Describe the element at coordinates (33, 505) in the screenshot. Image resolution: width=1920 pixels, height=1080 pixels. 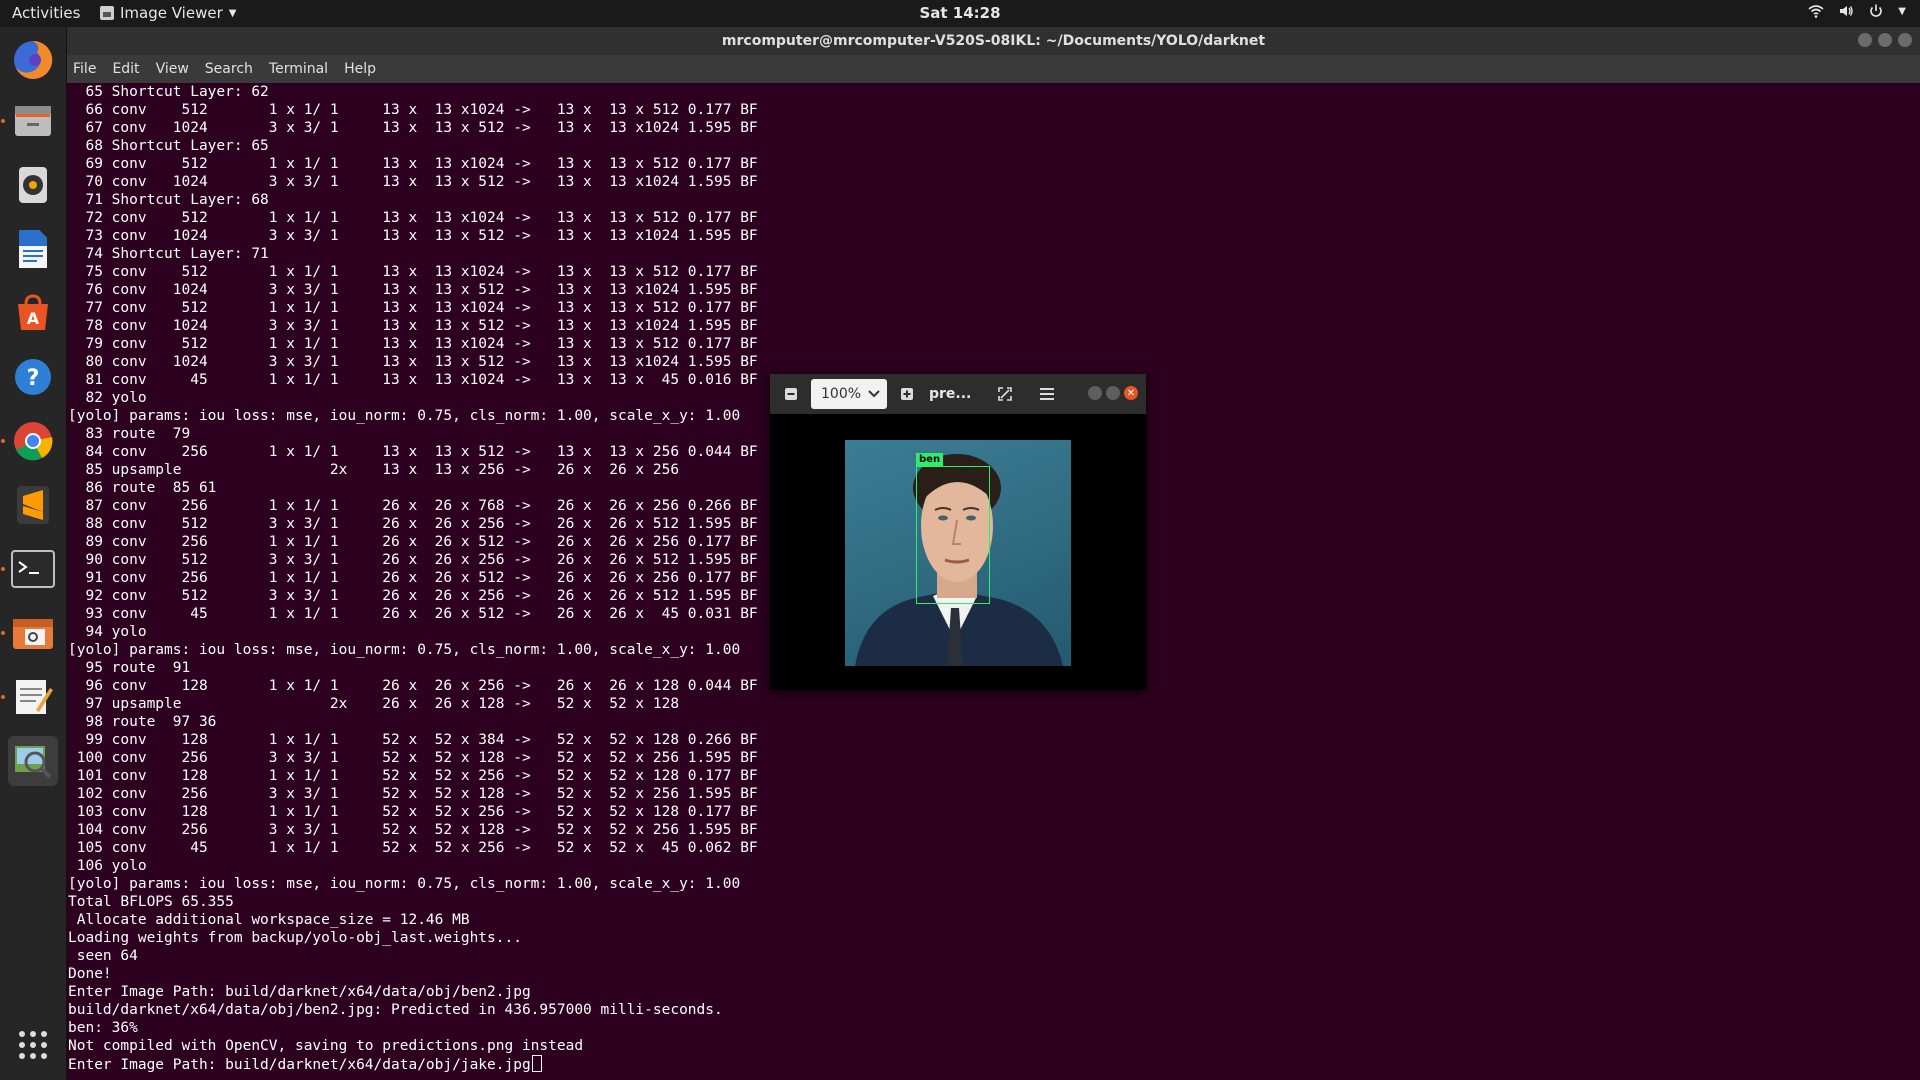
I see `dock-sublime` at that location.